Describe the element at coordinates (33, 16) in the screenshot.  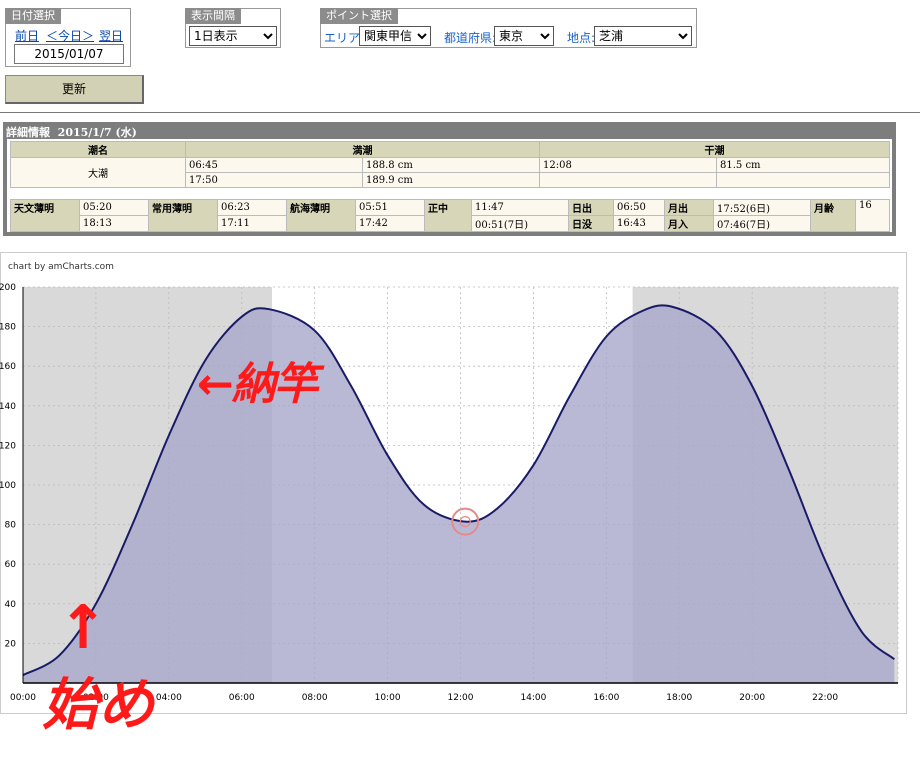
I see `date-panel-title: 日付選択` at that location.